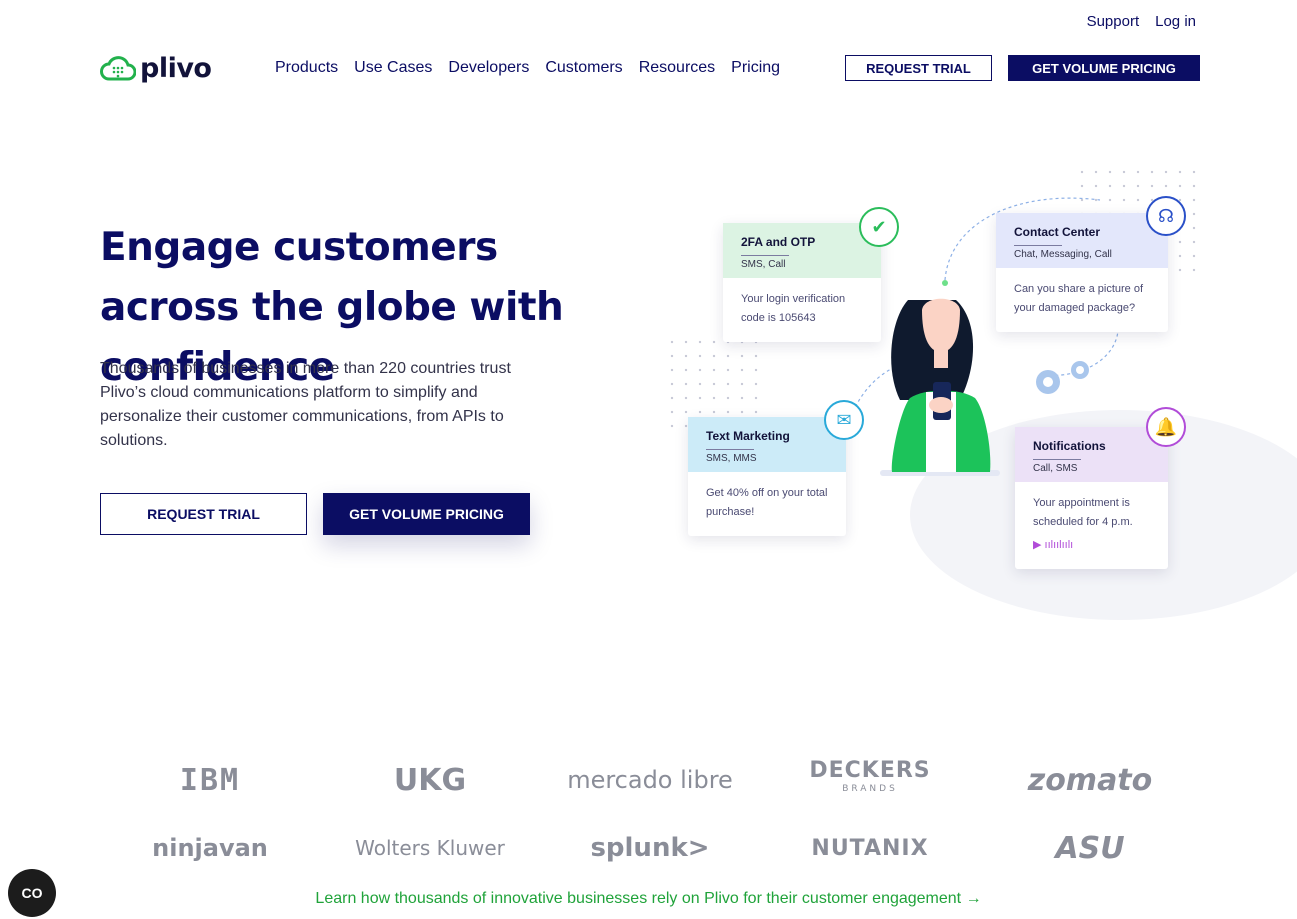  Describe the element at coordinates (306, 68) in the screenshot. I see `nav-products: Products` at that location.